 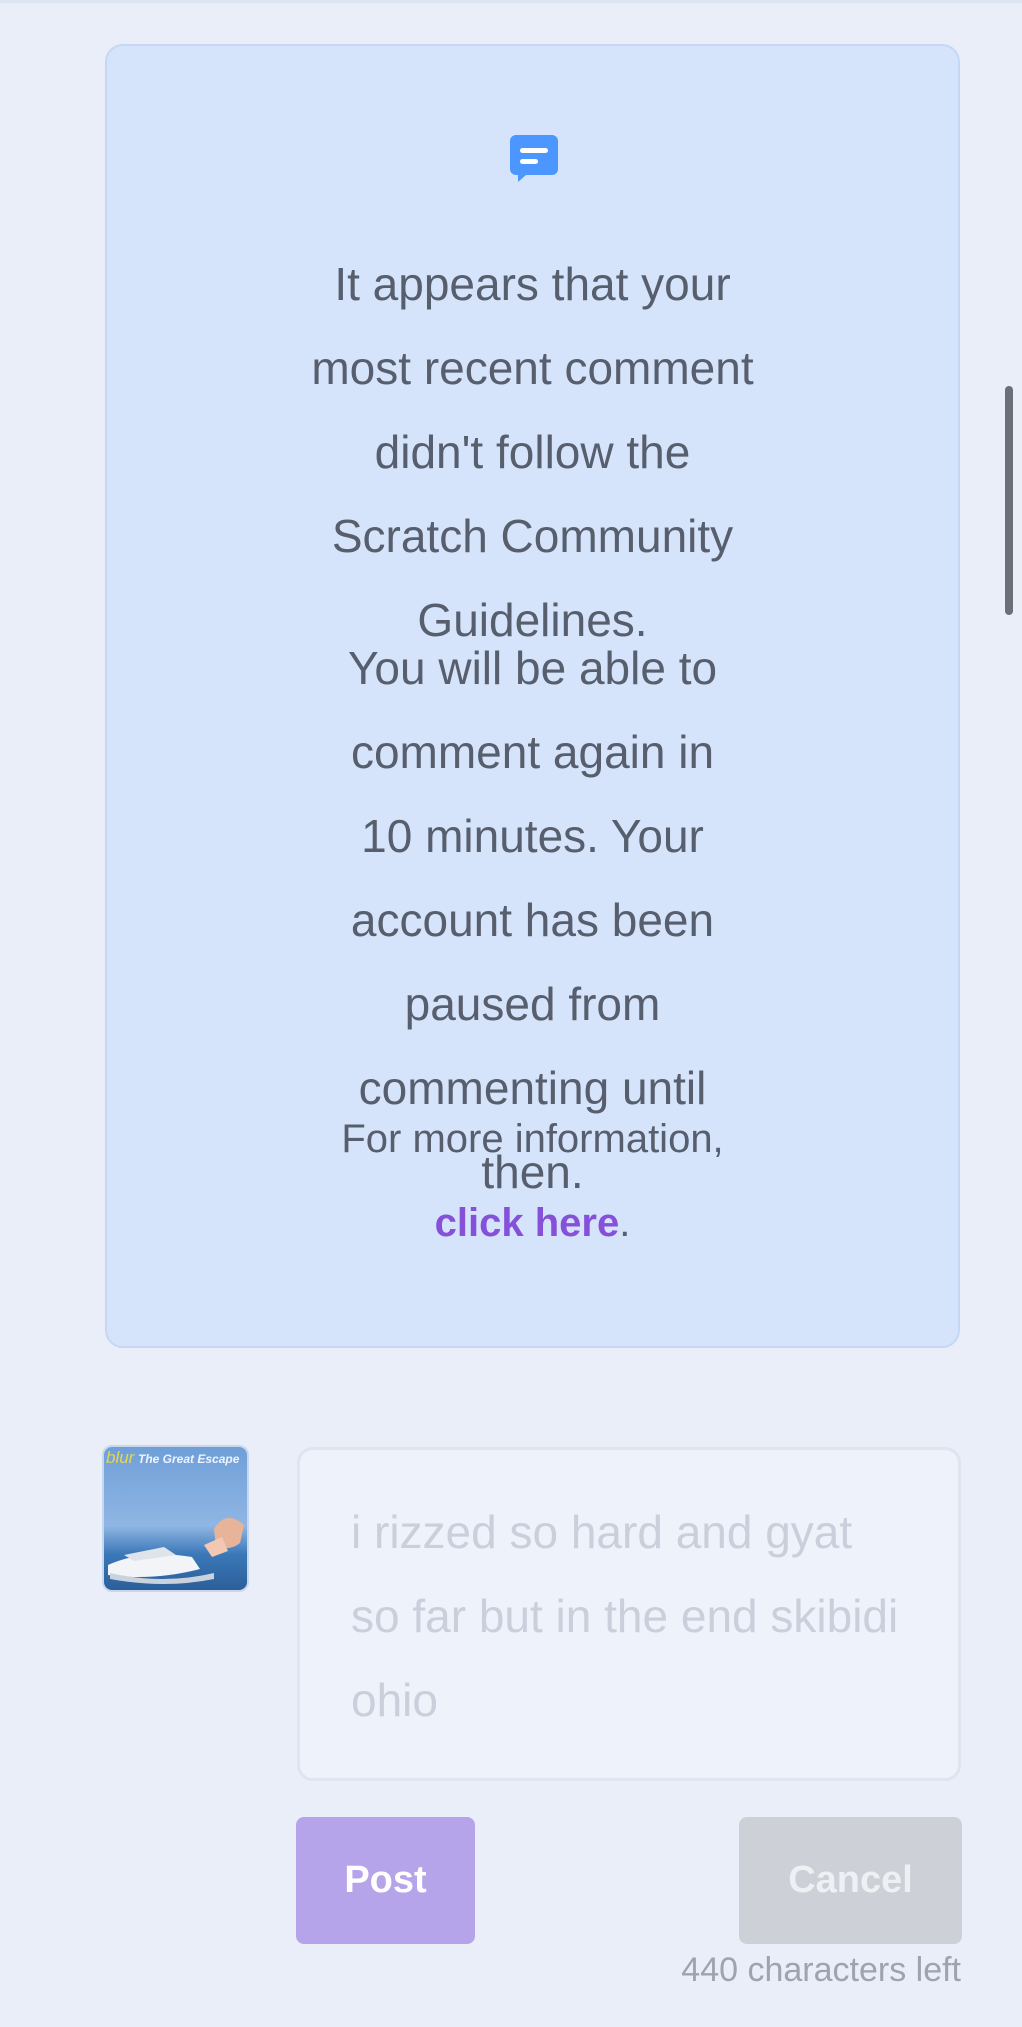 I want to click on avatar: blur The Great Escape, so click(x=175, y=1518).